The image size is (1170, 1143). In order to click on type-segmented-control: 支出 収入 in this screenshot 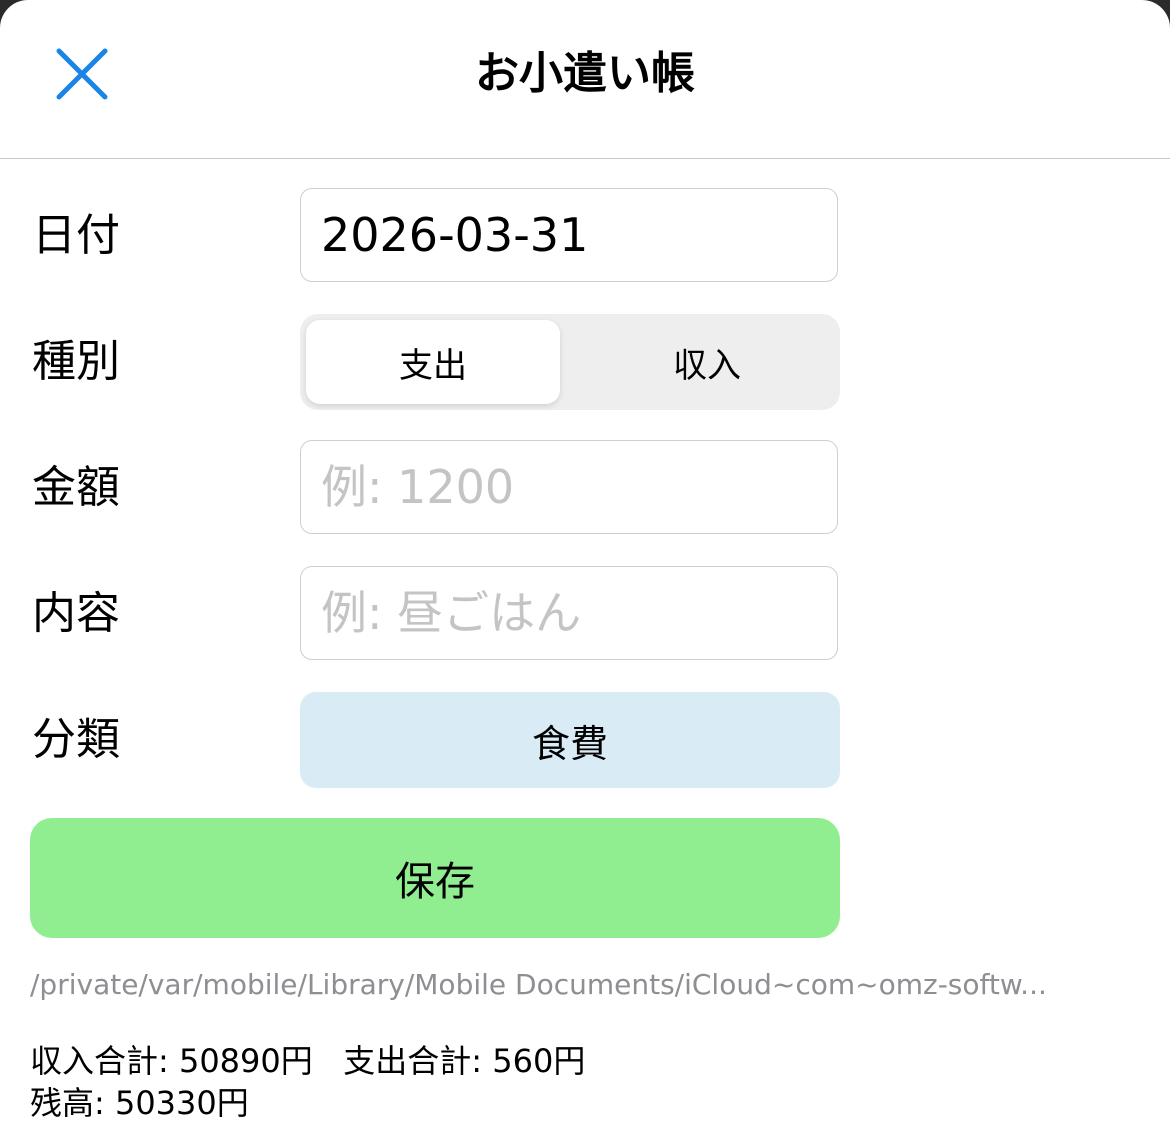, I will do `click(570, 362)`.